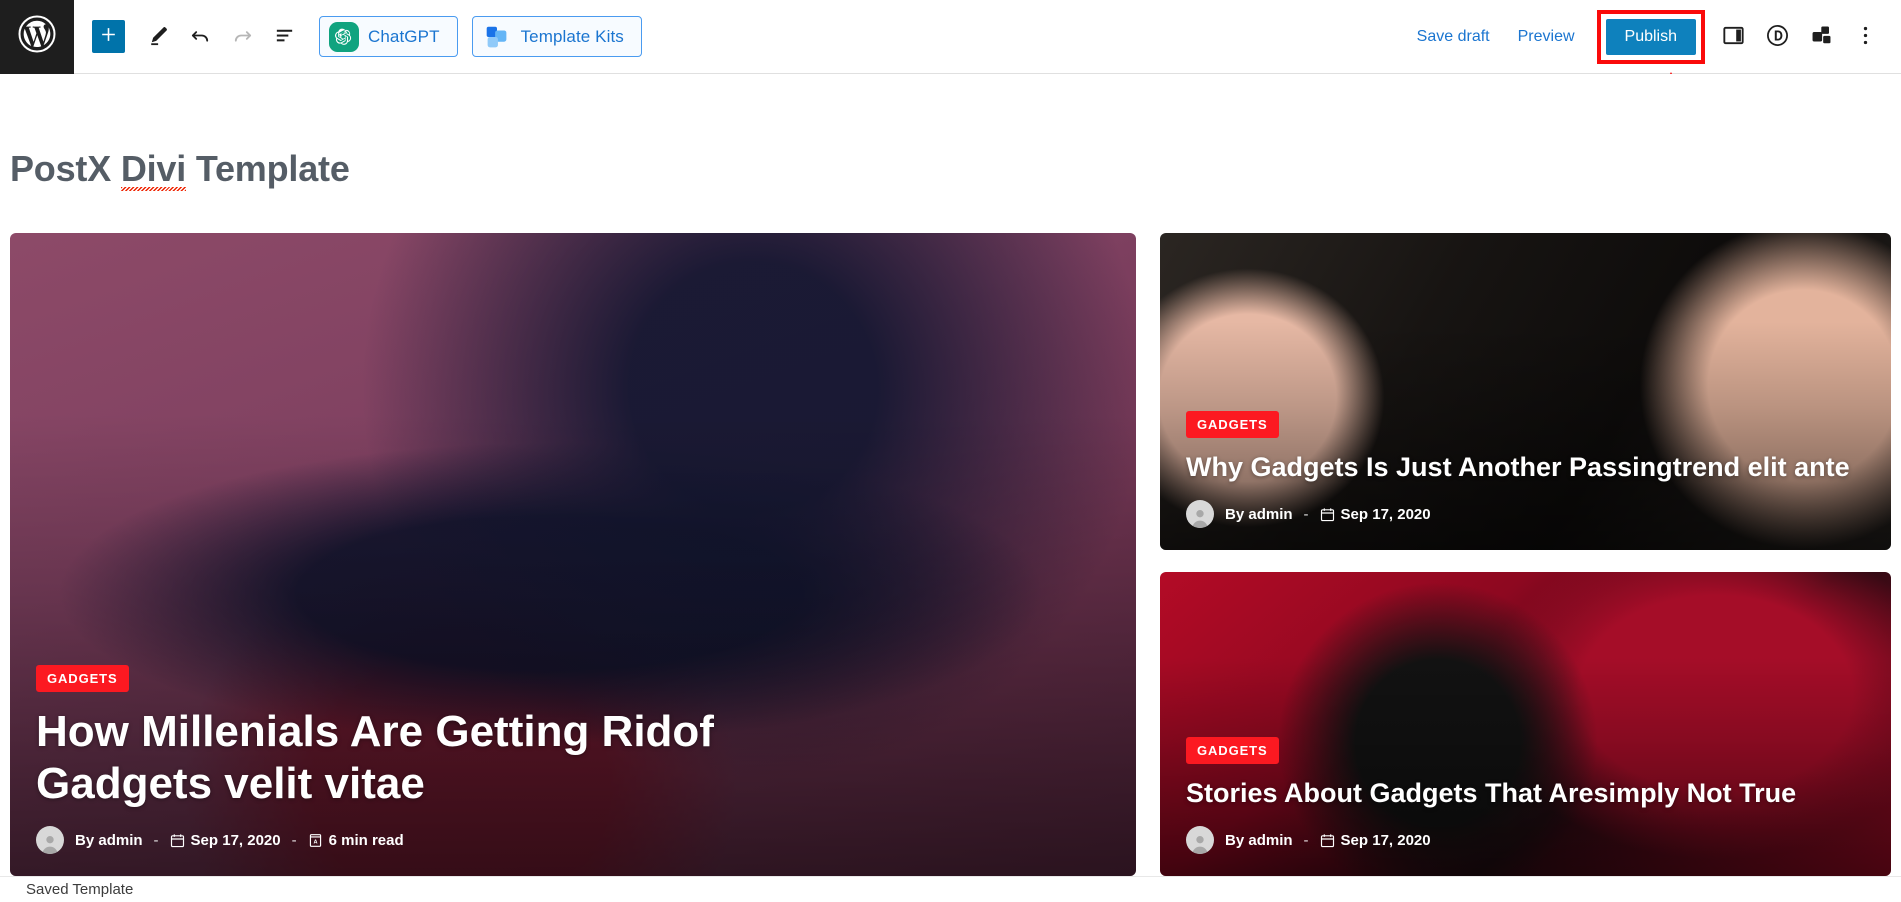  What do you see at coordinates (1453, 37) in the screenshot?
I see `save-draft-button: Save draft` at bounding box center [1453, 37].